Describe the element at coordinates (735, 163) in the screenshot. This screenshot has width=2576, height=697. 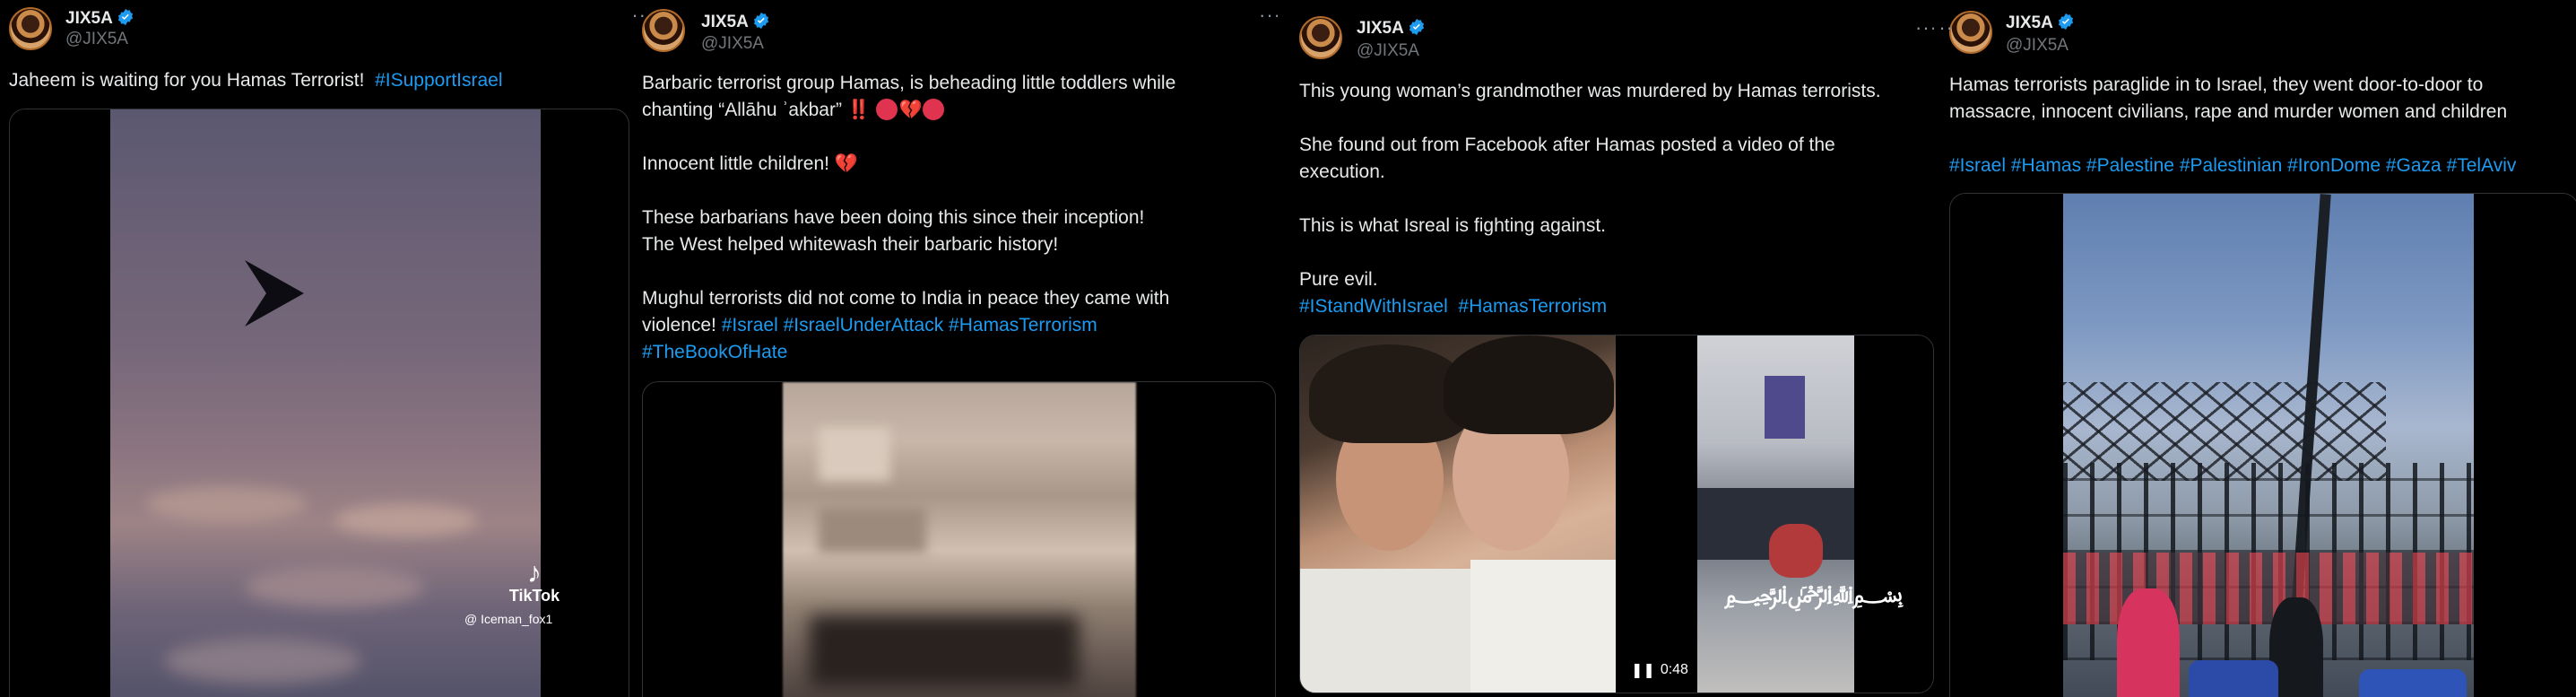
I see `text-line: Innocent little children!` at that location.